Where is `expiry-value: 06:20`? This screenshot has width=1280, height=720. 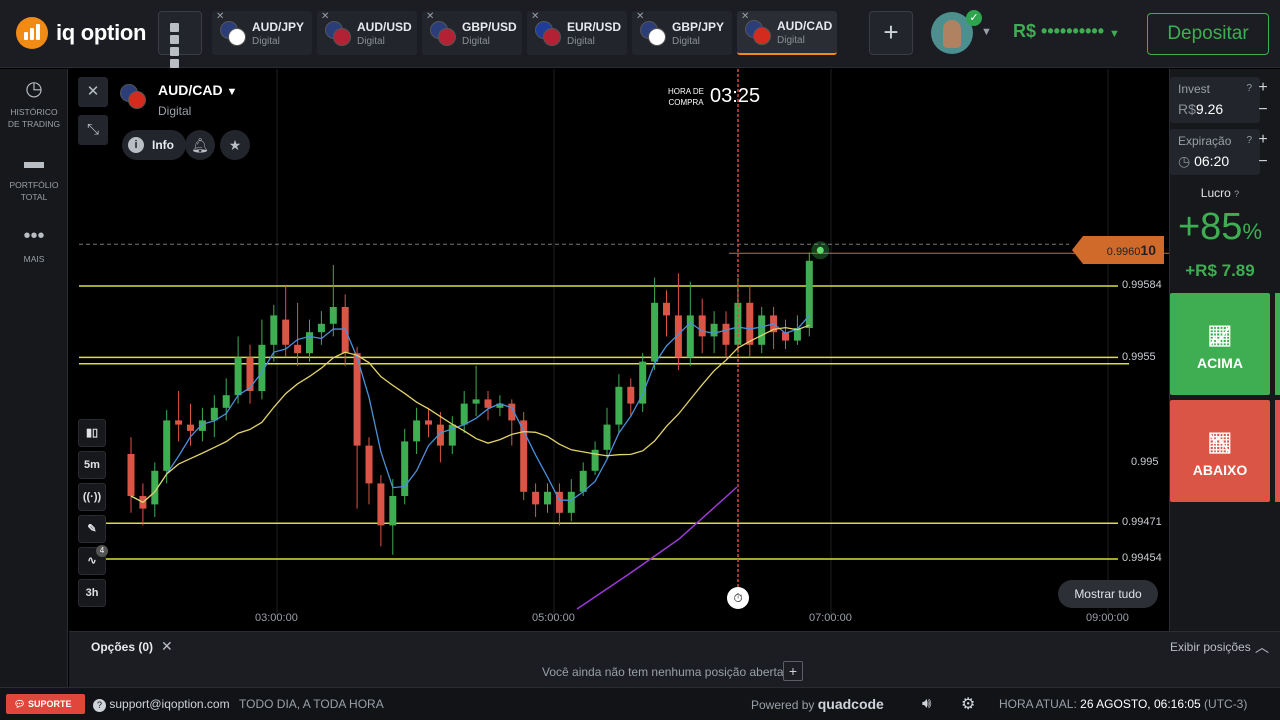 expiry-value: 06:20 is located at coordinates (1212, 161).